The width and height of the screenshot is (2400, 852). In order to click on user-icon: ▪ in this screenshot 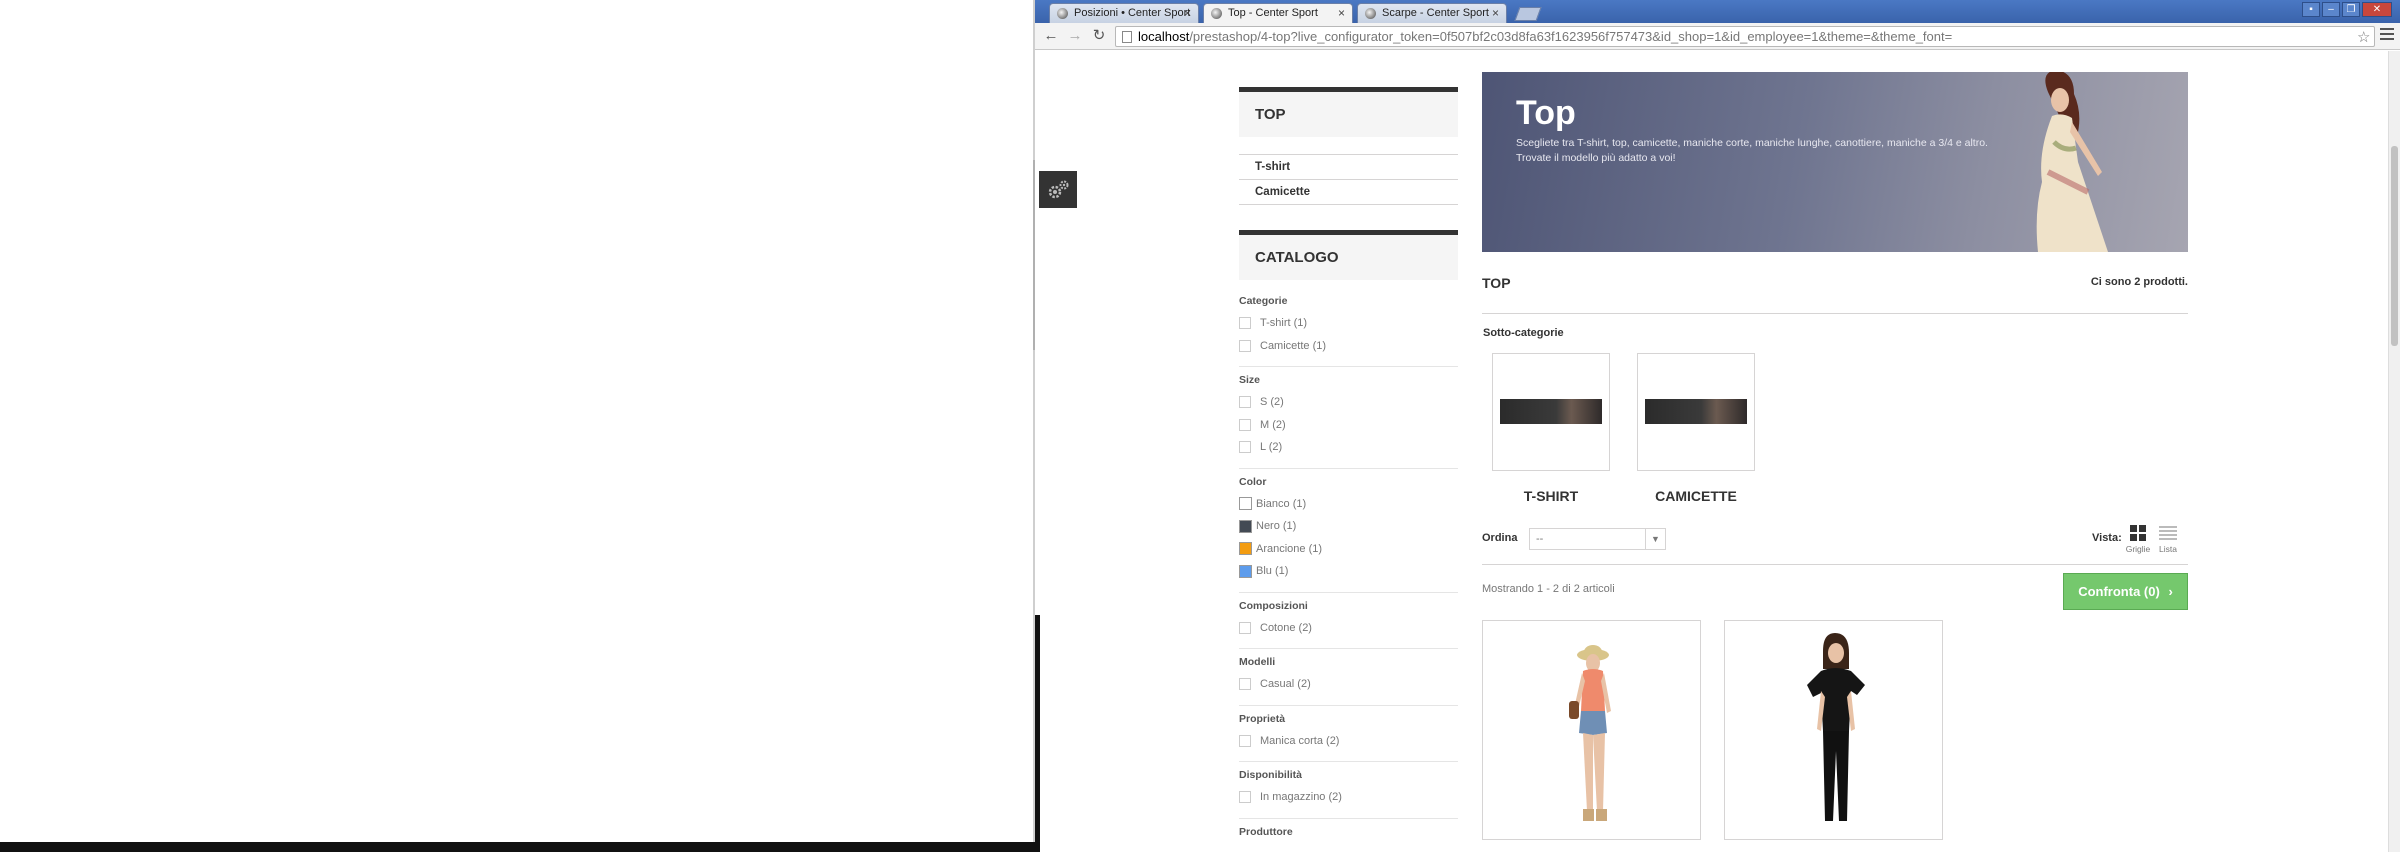, I will do `click(2311, 9)`.